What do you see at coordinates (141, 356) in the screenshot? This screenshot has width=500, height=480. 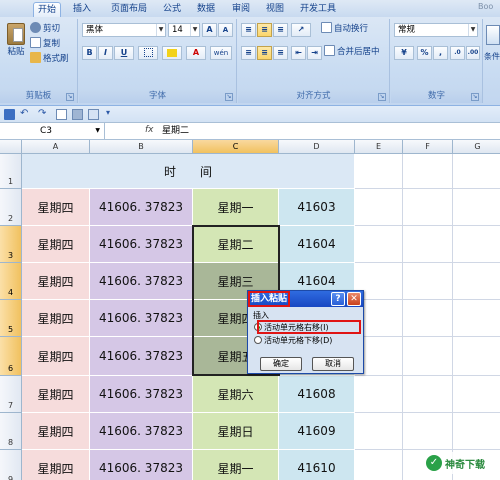 I see `cell-b6: 41606. 37823` at bounding box center [141, 356].